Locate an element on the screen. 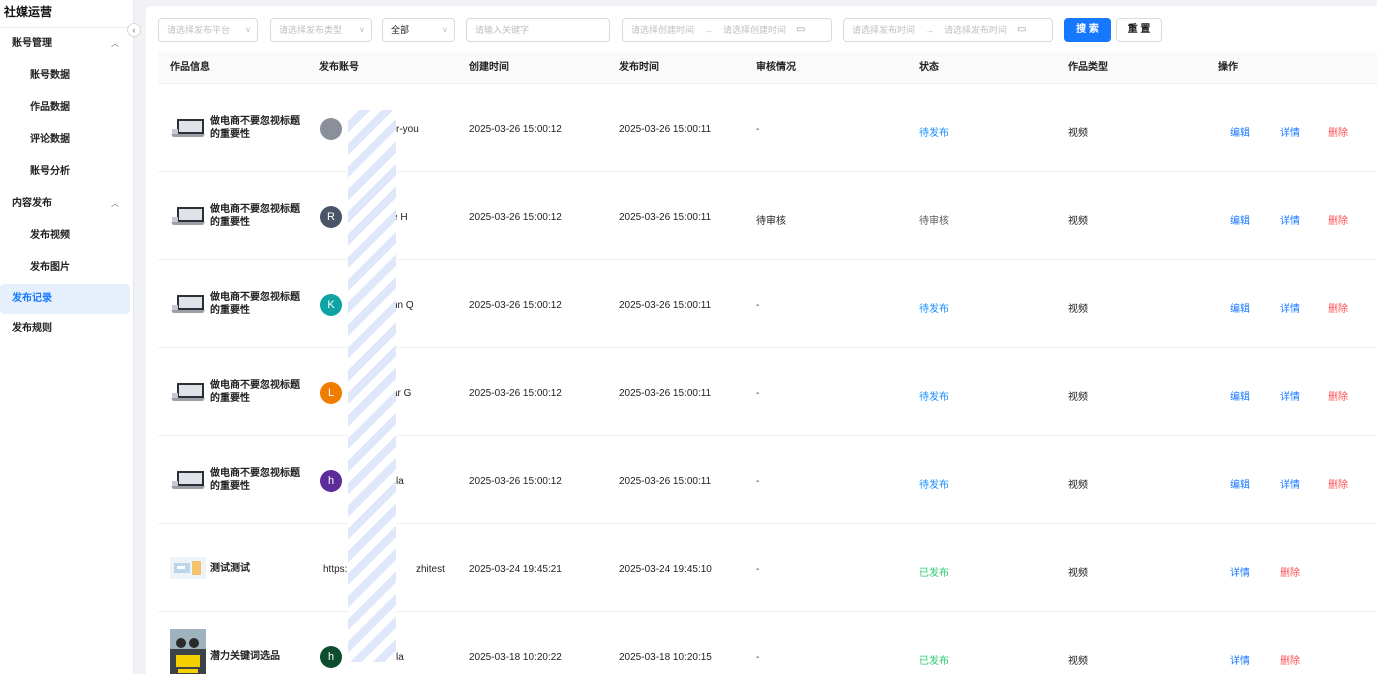 Image resolution: width=1377 pixels, height=674 pixels. account-name: la is located at coordinates (400, 657).